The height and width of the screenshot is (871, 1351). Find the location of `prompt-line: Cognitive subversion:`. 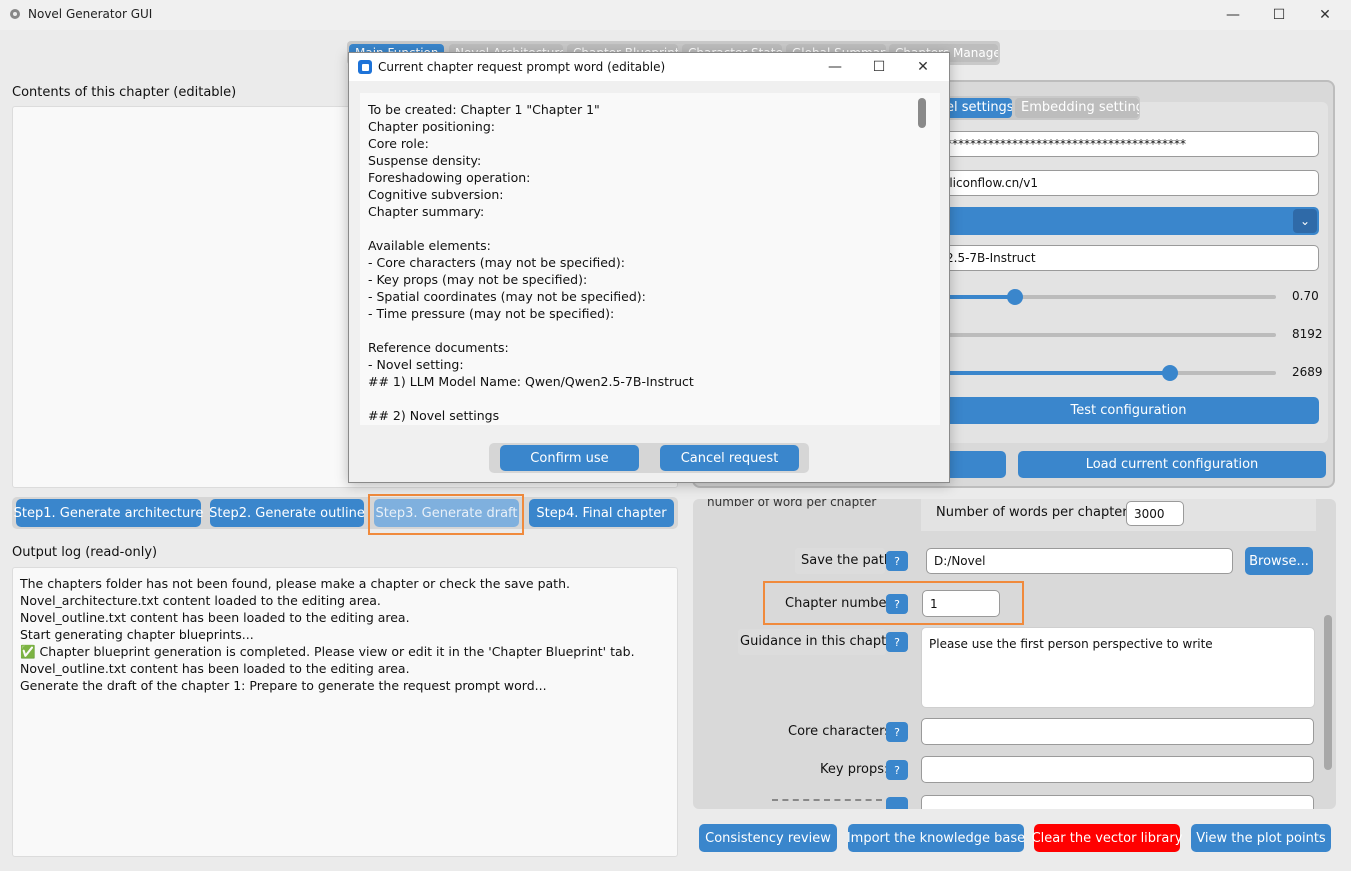

prompt-line: Cognitive subversion: is located at coordinates (436, 194).